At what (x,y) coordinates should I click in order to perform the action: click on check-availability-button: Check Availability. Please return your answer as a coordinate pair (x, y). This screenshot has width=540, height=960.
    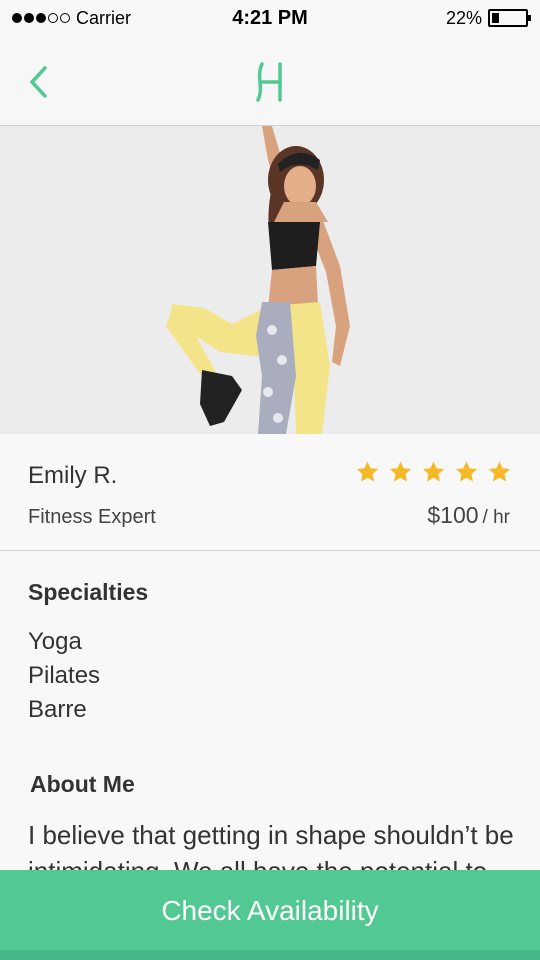
    Looking at the image, I should click on (270, 915).